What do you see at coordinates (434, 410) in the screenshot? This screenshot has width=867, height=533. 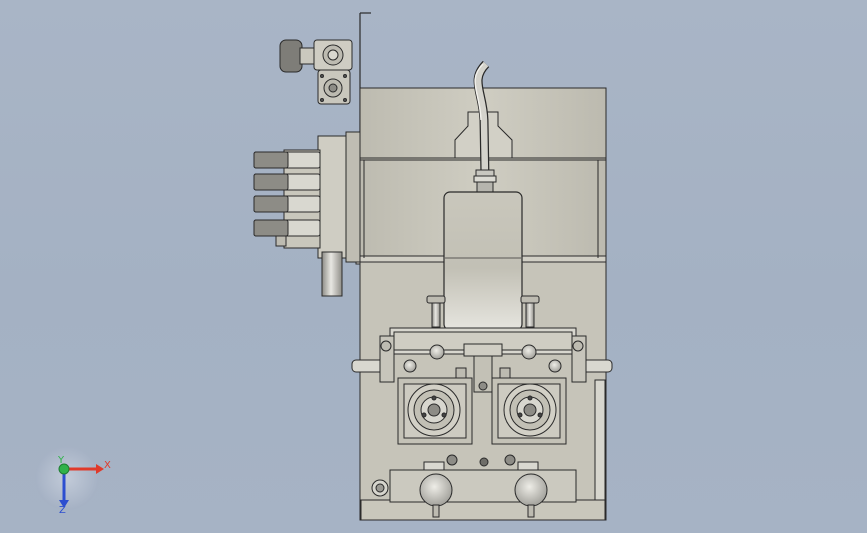 I see `drive-roller-left` at bounding box center [434, 410].